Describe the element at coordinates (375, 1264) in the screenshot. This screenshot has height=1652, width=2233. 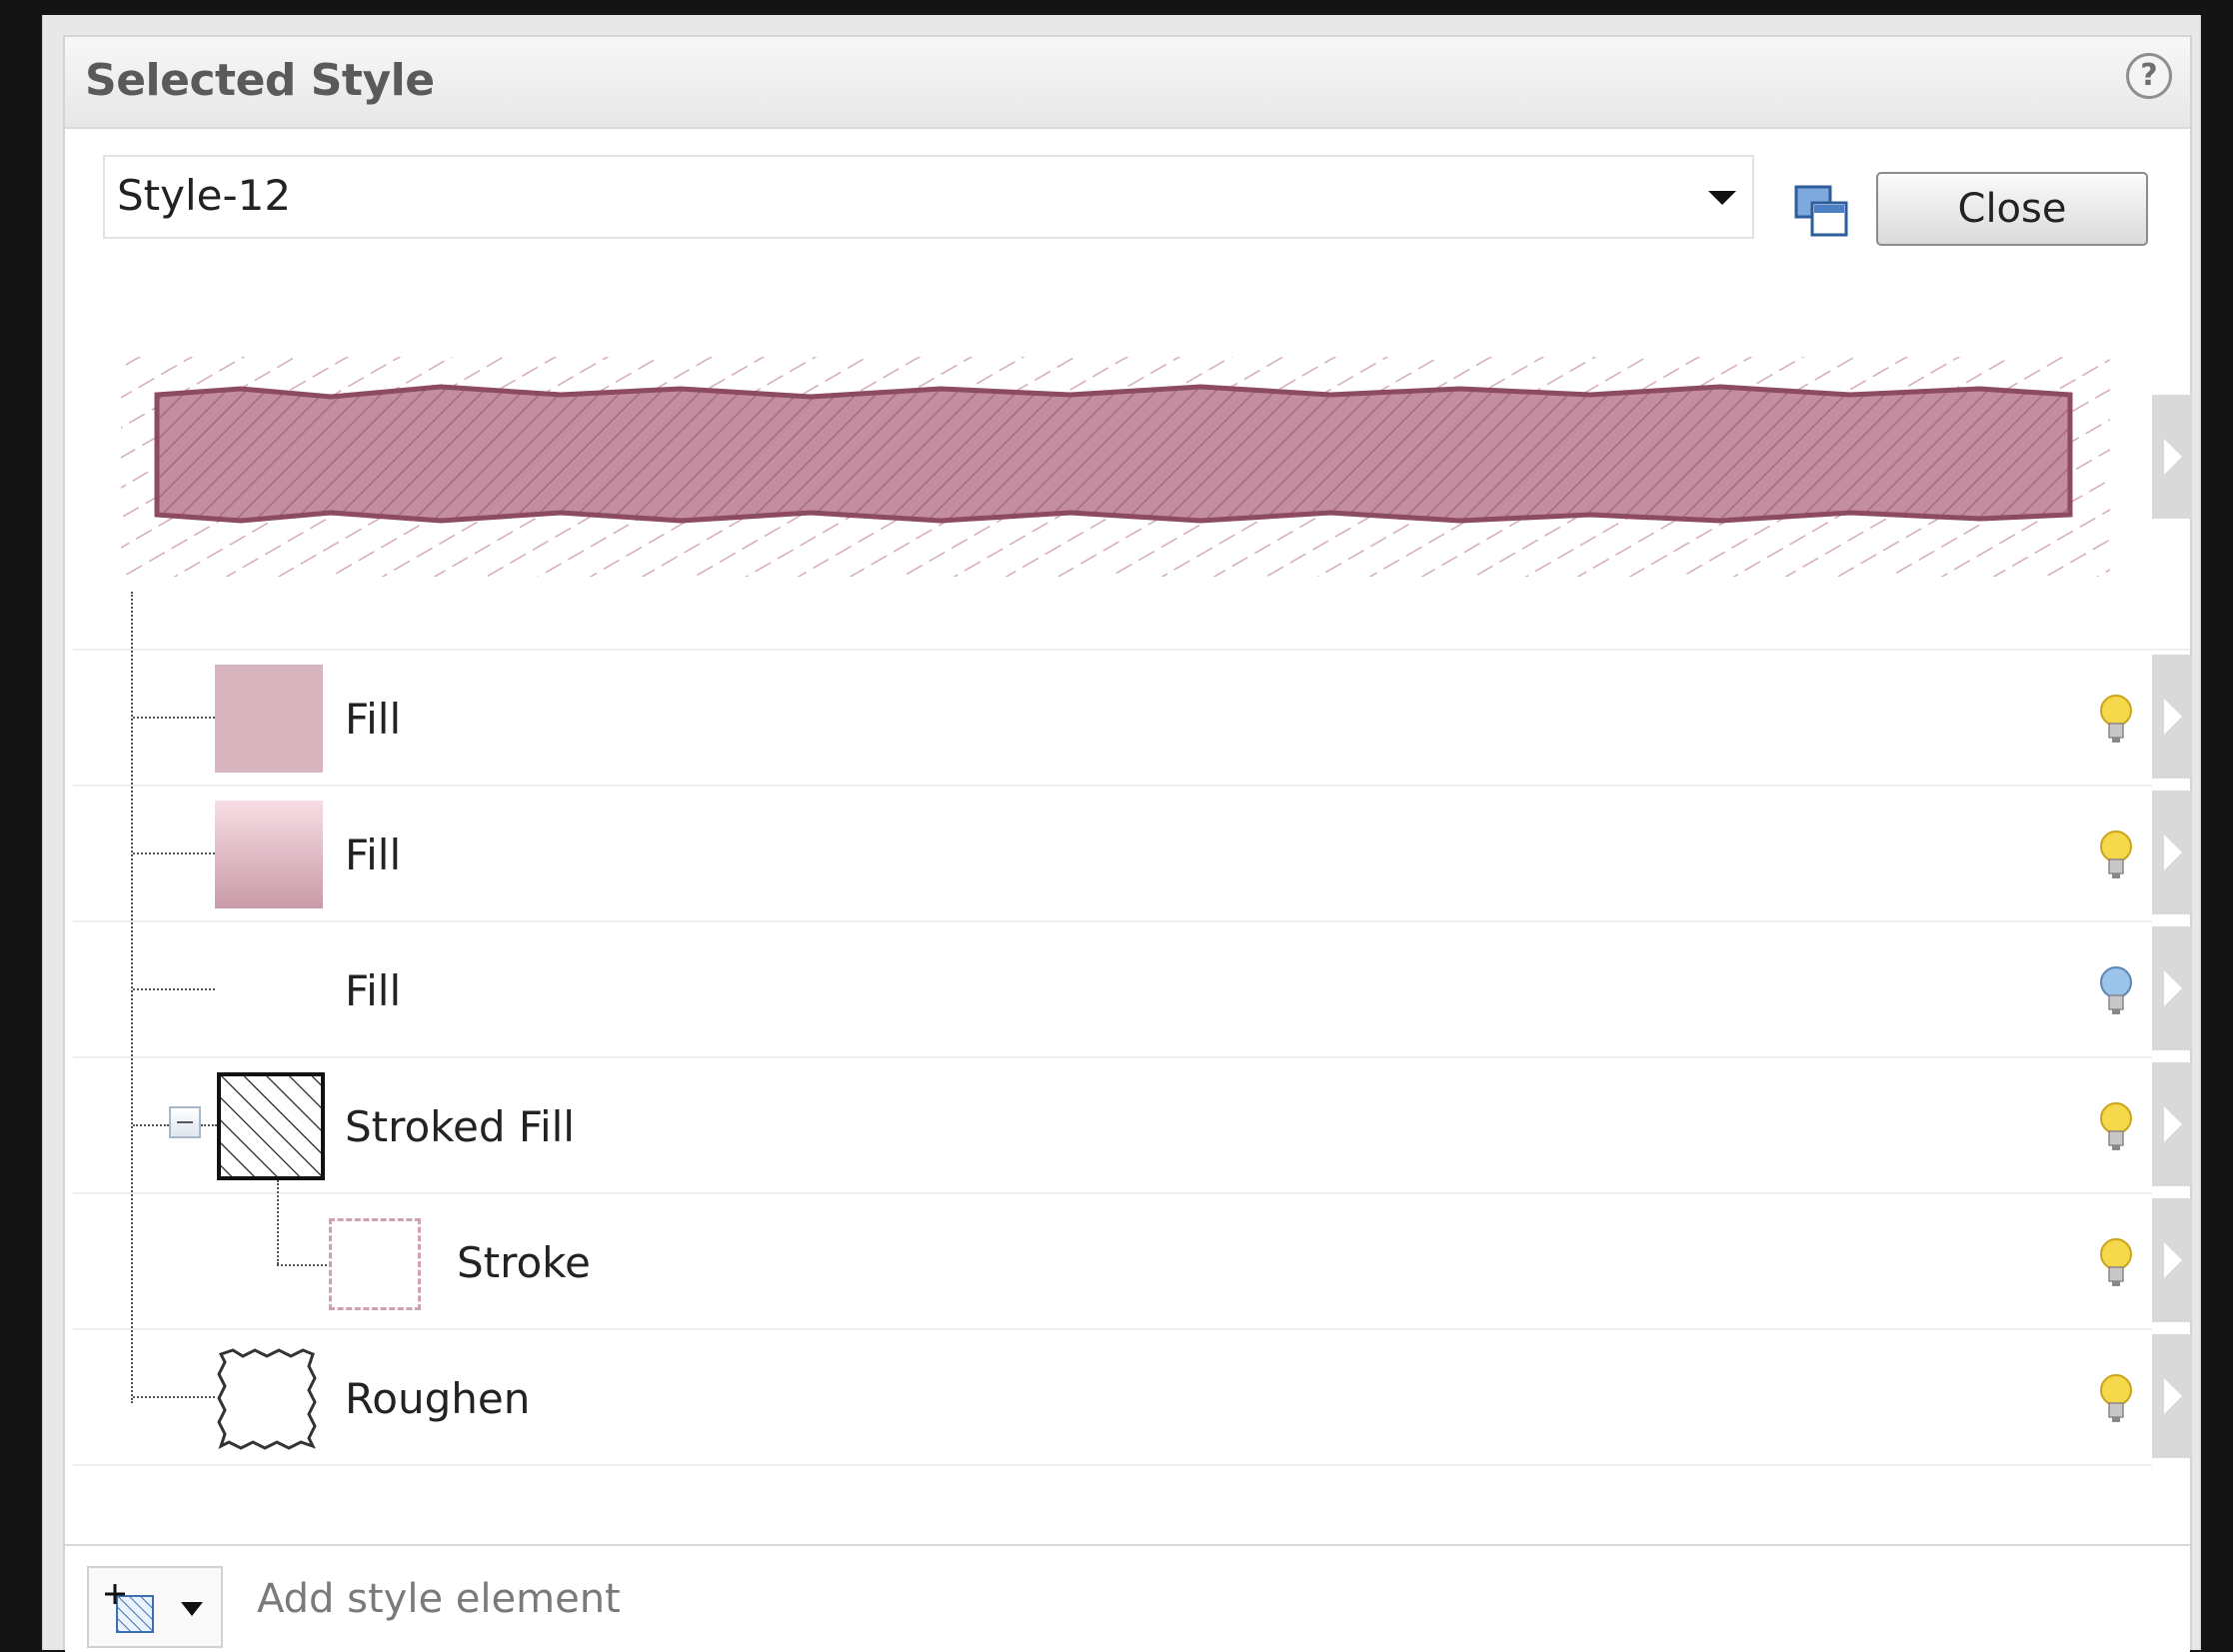
I see `stroke-swatch` at that location.